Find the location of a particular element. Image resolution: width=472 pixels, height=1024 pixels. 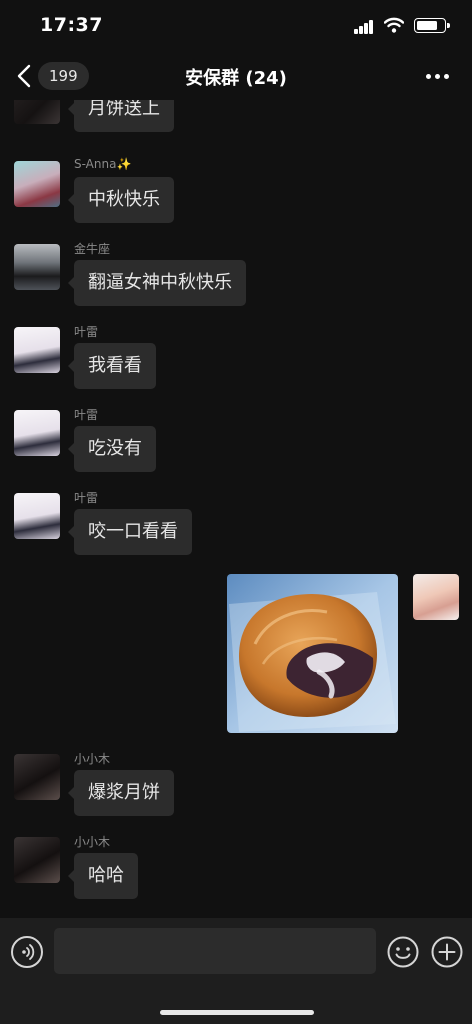

message-bubble: 月饼送上 is located at coordinates (121, 116).